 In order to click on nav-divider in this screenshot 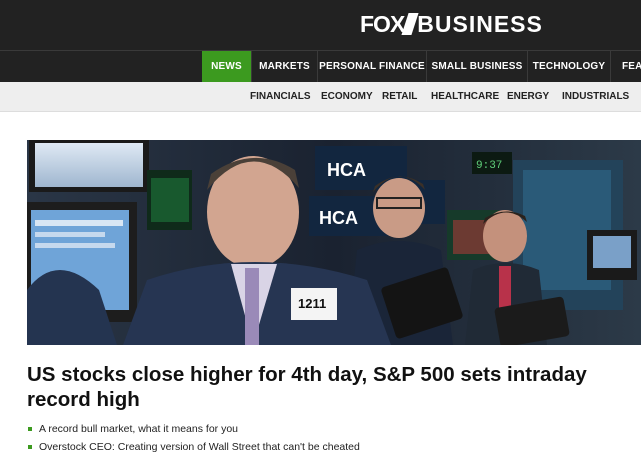, I will do `click(610, 66)`.